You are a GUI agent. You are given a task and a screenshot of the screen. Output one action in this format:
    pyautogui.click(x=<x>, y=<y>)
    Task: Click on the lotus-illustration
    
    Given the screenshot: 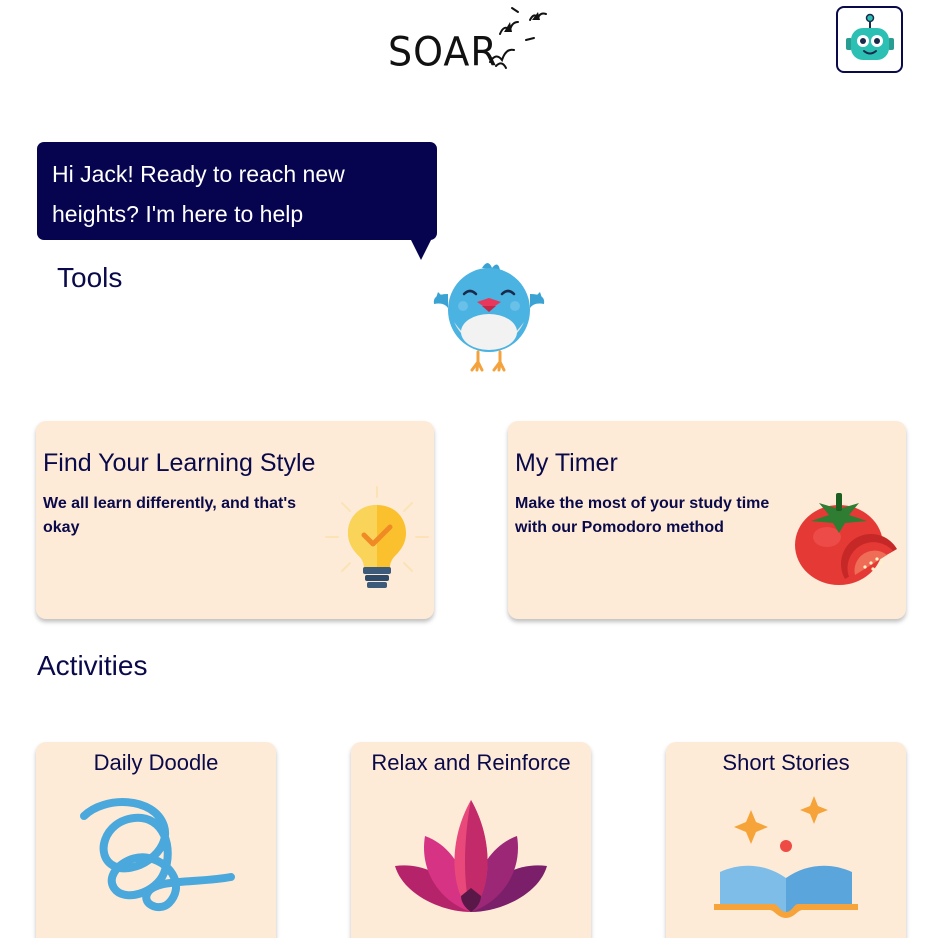 What is the action you would take?
    pyautogui.click(x=471, y=859)
    